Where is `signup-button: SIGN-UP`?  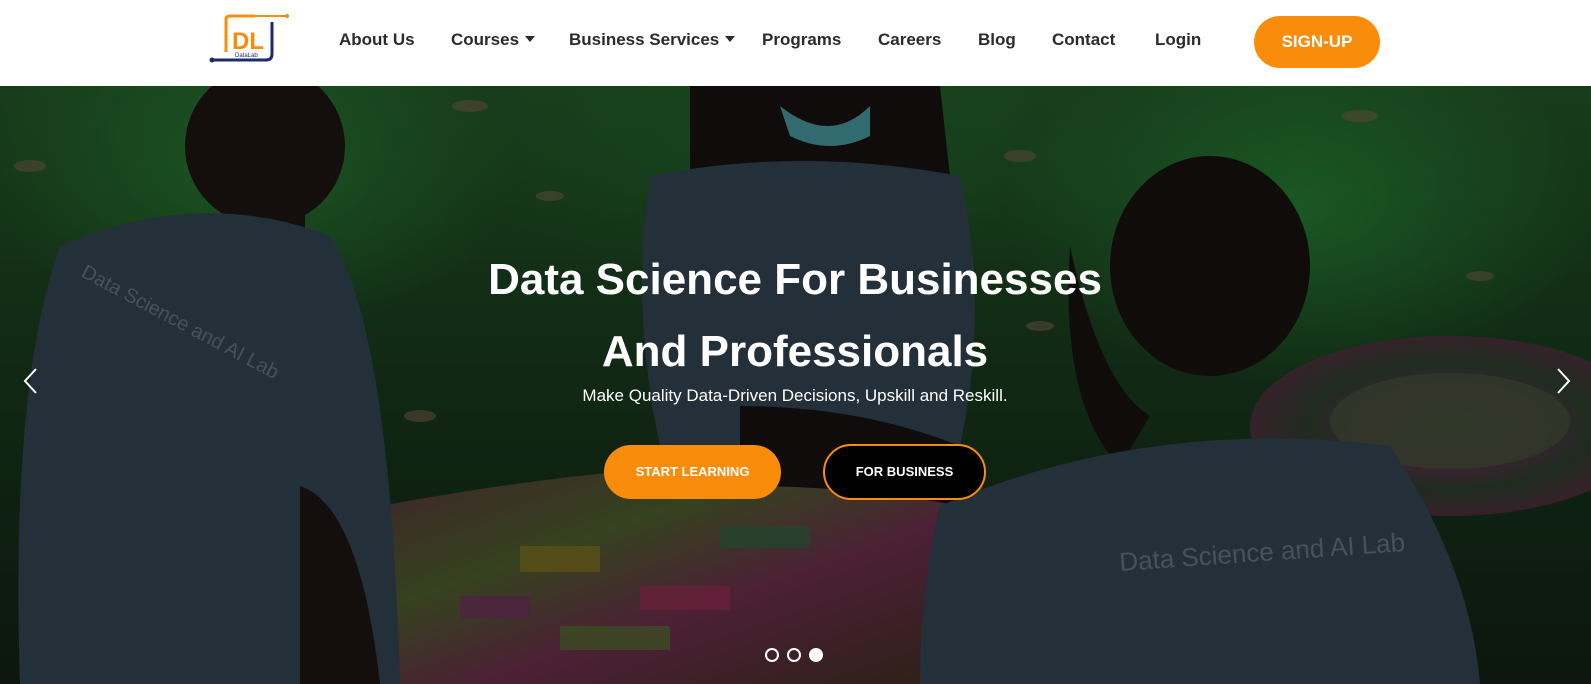
signup-button: SIGN-UP is located at coordinates (1317, 42).